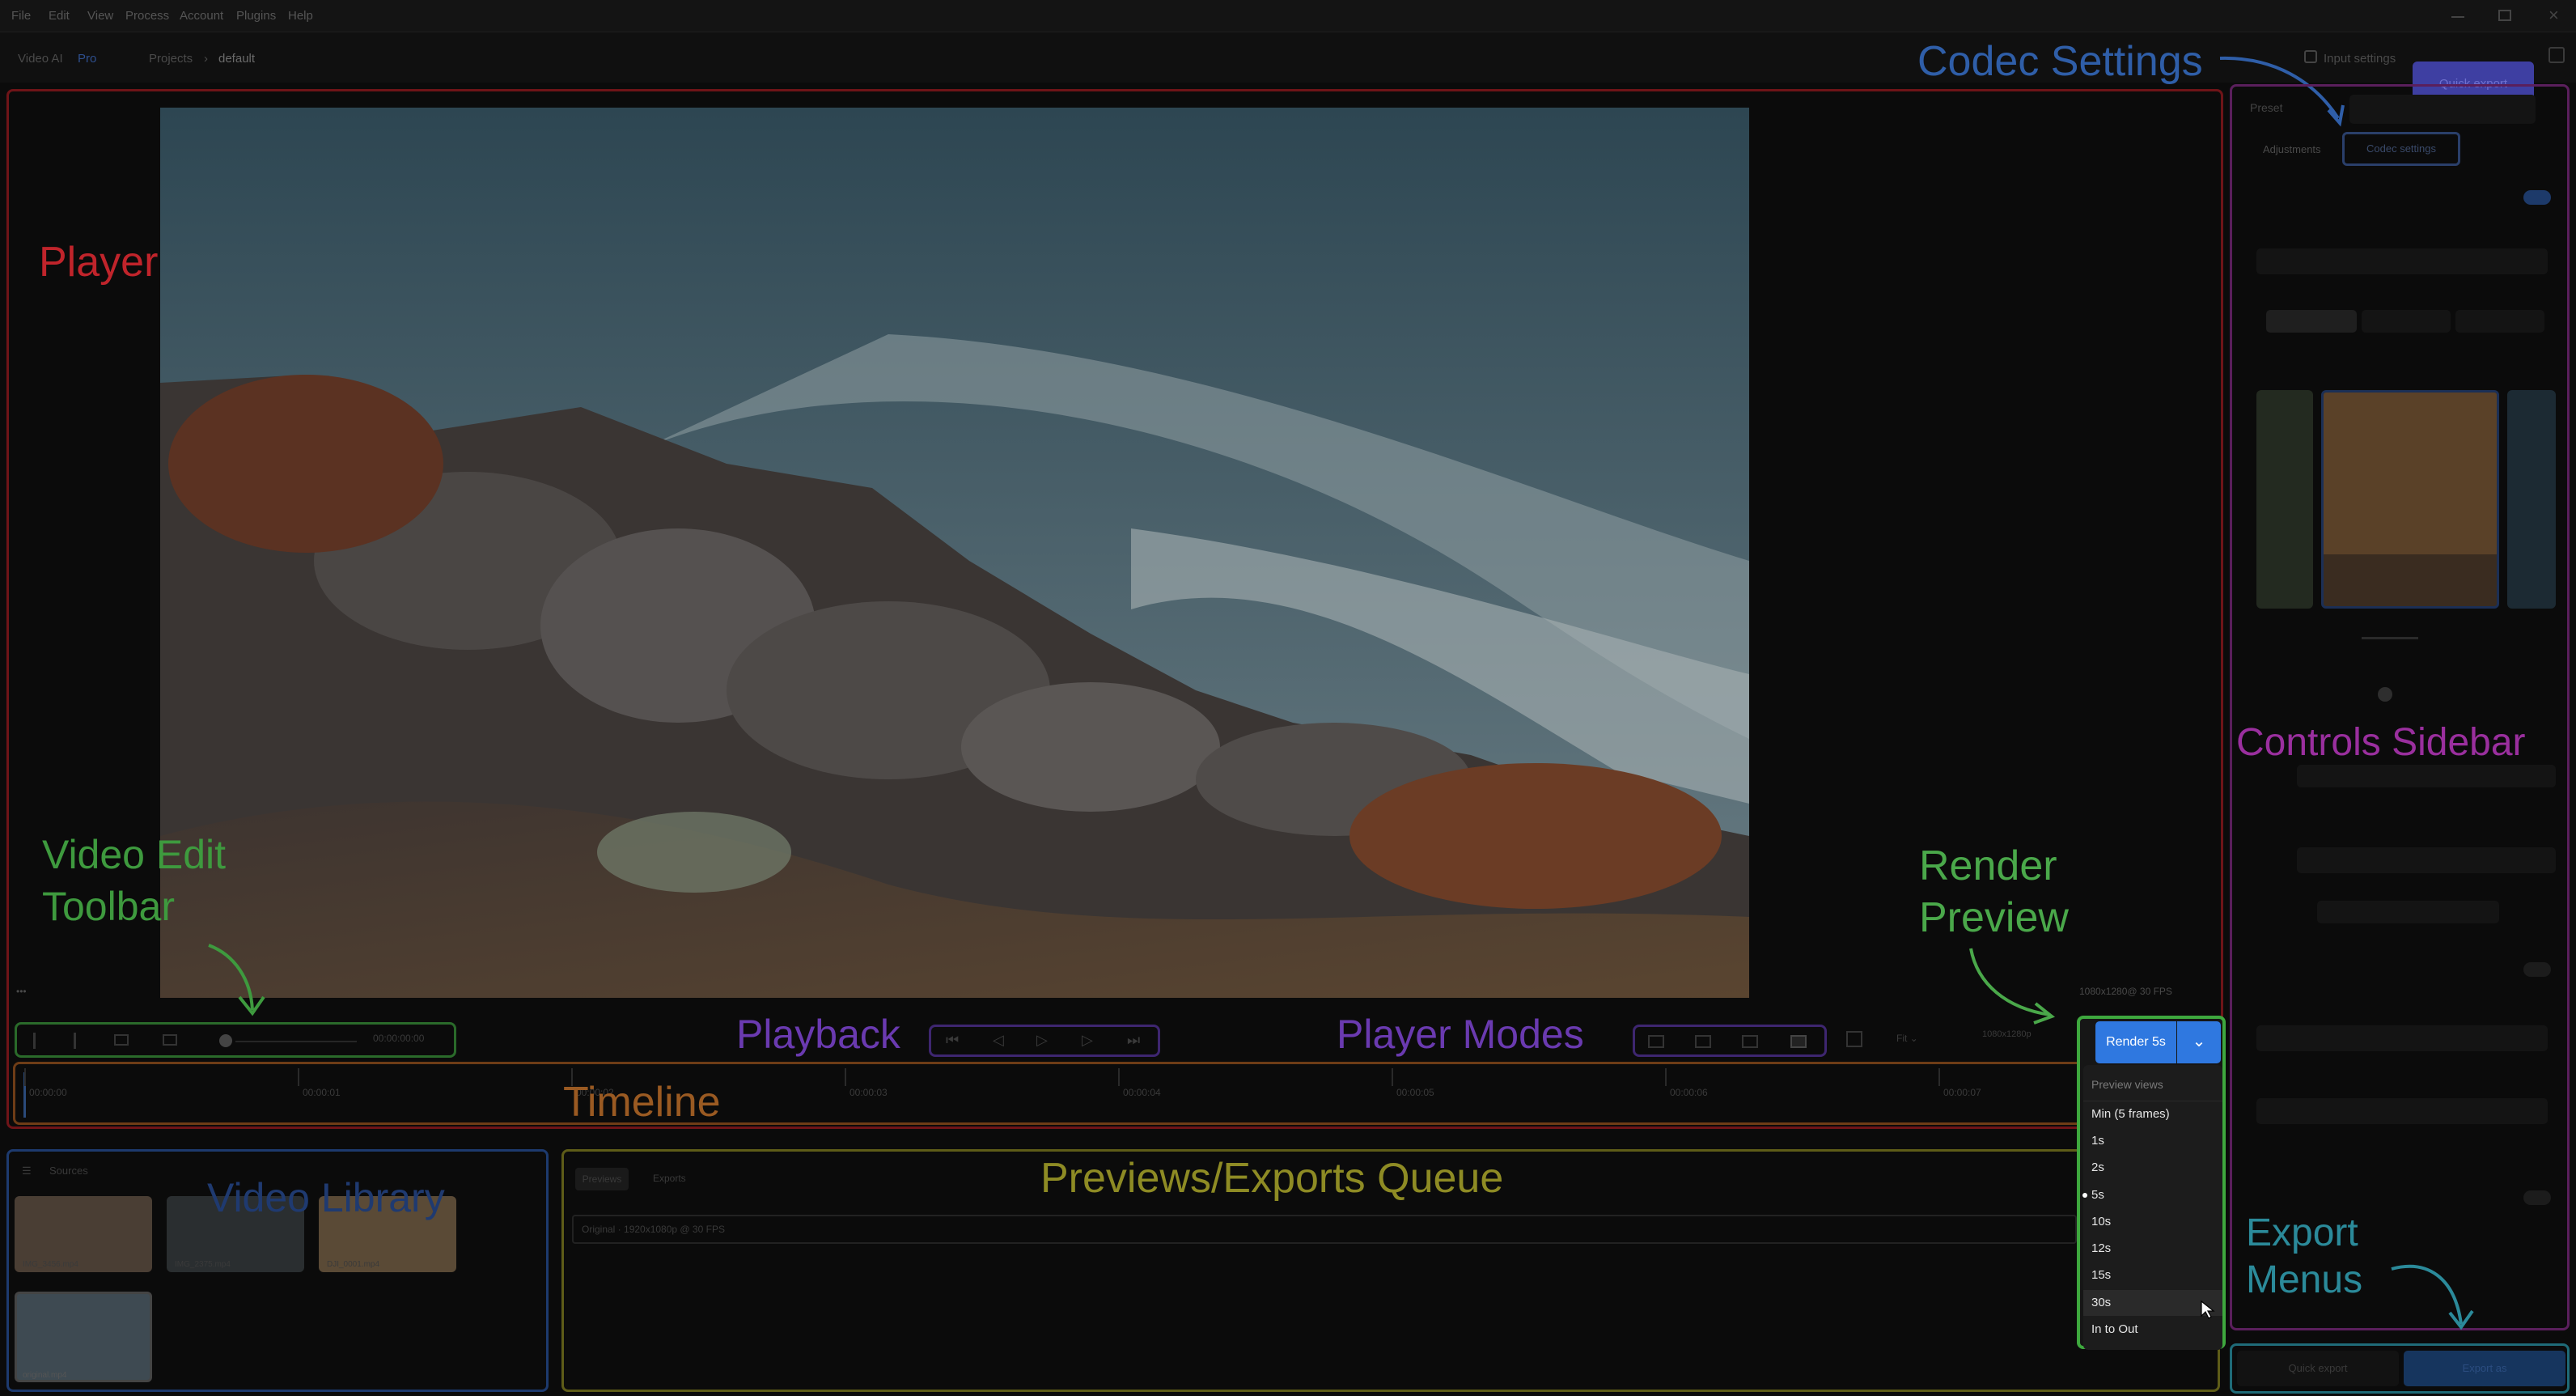 The image size is (2576, 1396). What do you see at coordinates (2484, 1368) in the screenshot?
I see `export-as-button: Export as` at bounding box center [2484, 1368].